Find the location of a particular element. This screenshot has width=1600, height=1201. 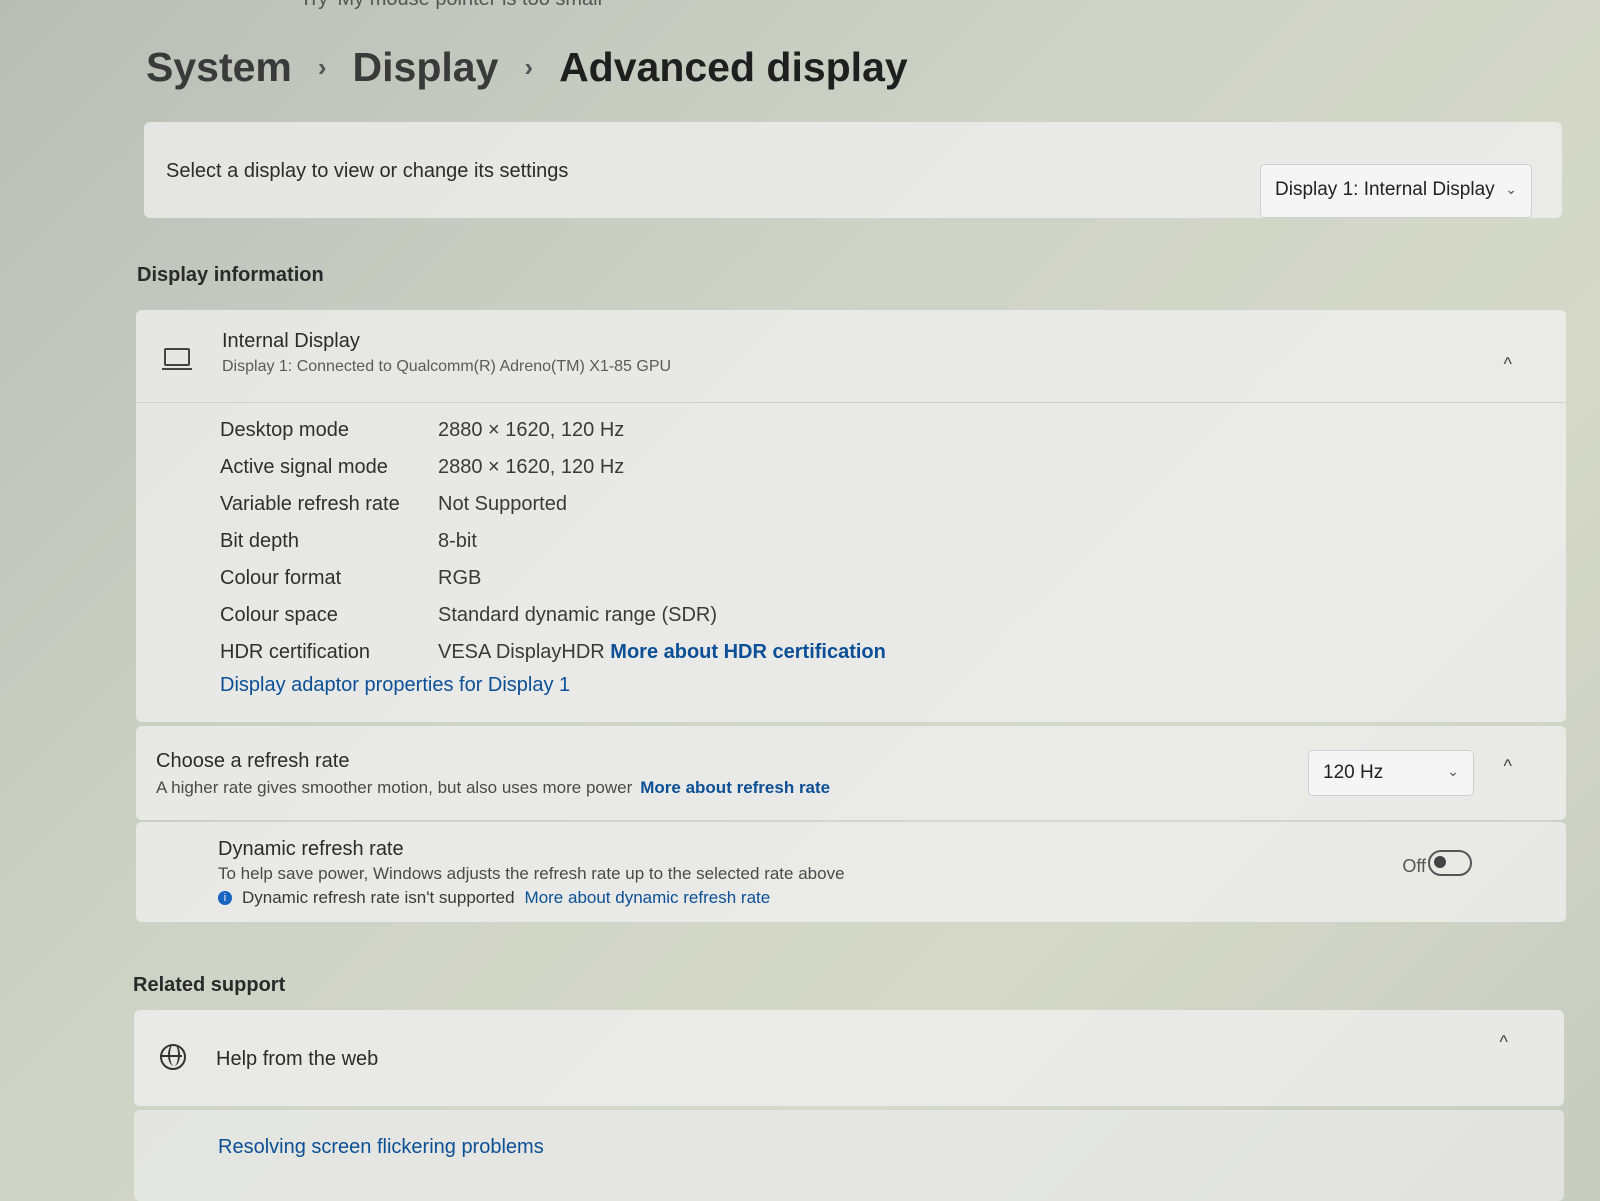

breadcrumb: System › Display › Advanced display is located at coordinates (527, 67).